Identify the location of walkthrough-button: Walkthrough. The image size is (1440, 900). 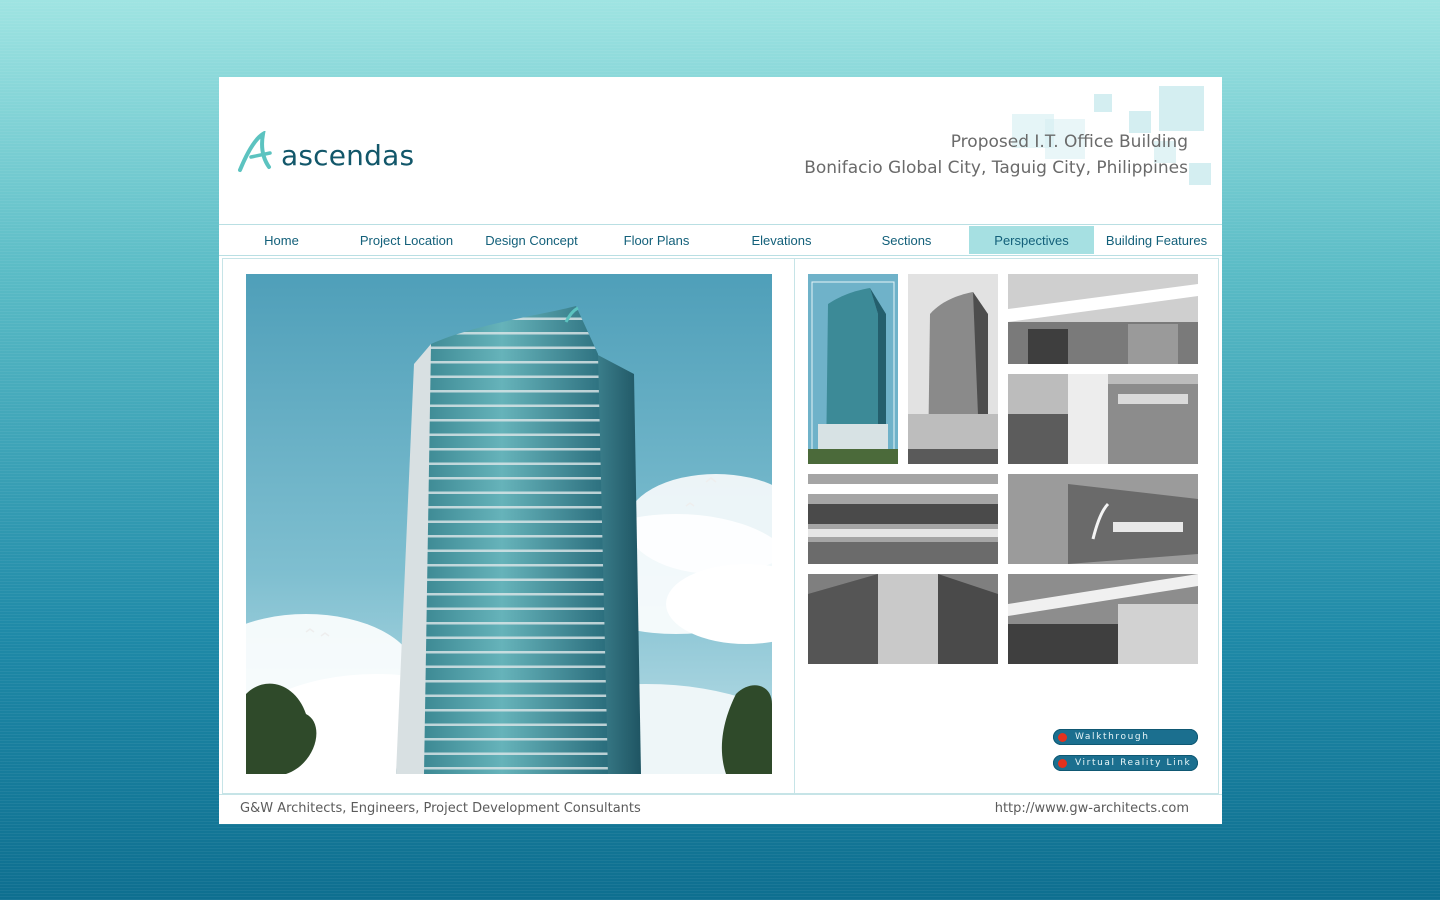
(1125, 737).